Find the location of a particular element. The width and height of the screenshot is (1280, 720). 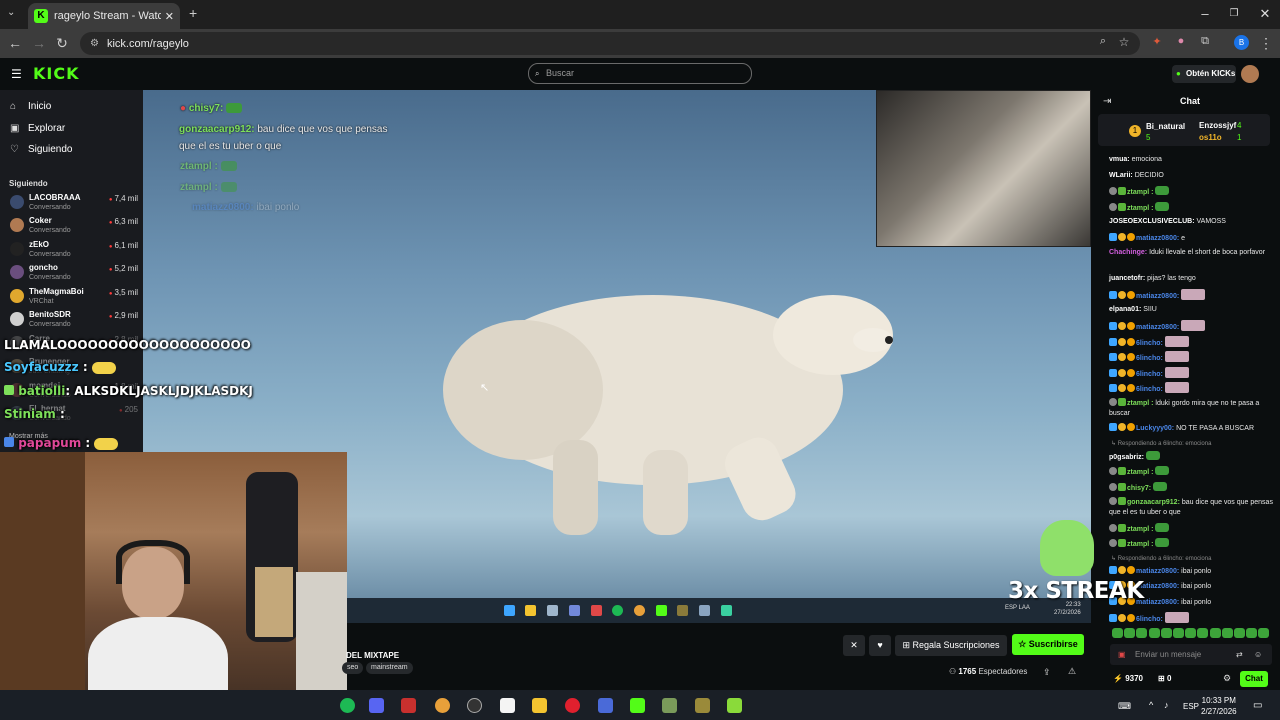

chat-username: p0gsabriz: is located at coordinates (1126, 457).